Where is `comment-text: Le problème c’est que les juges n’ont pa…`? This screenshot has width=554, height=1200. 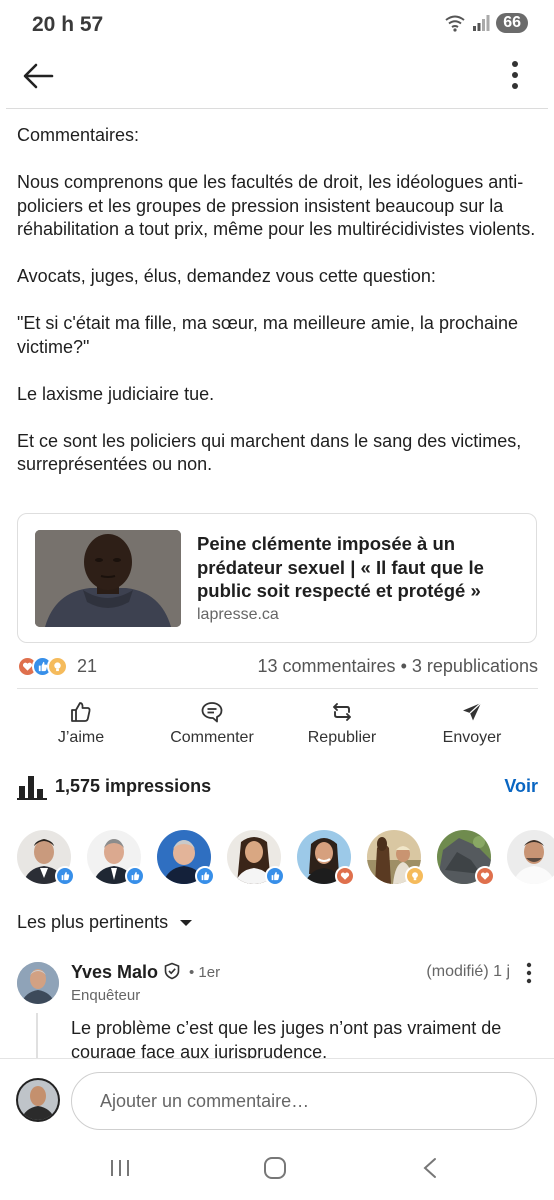
comment-text: Le problème c’est que les juges n’ont pa… is located at coordinates (286, 1040).